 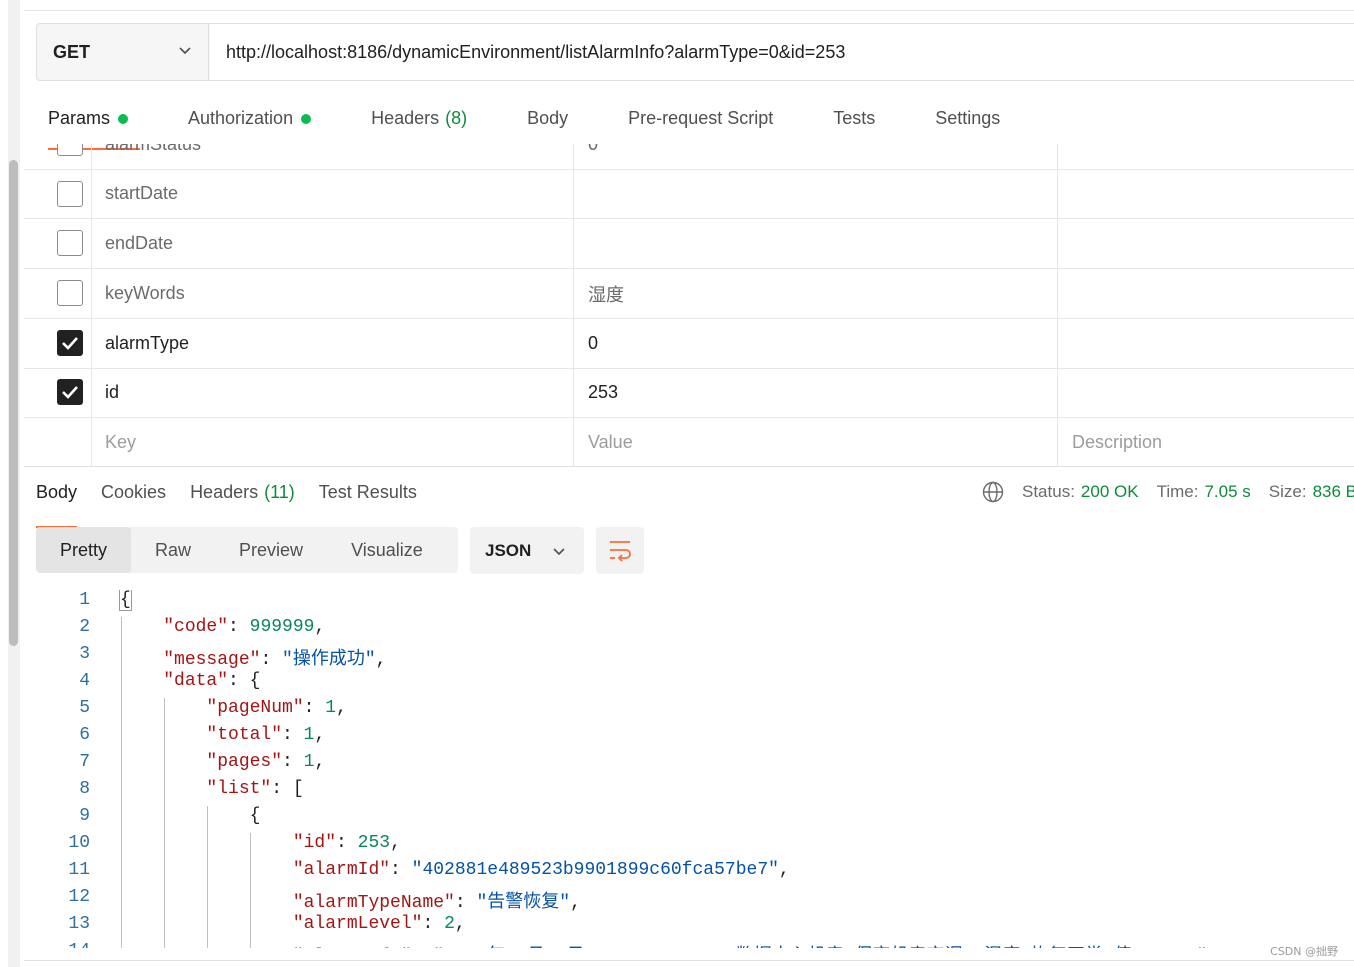 What do you see at coordinates (84, 735) in the screenshot?
I see `line-number: 6` at bounding box center [84, 735].